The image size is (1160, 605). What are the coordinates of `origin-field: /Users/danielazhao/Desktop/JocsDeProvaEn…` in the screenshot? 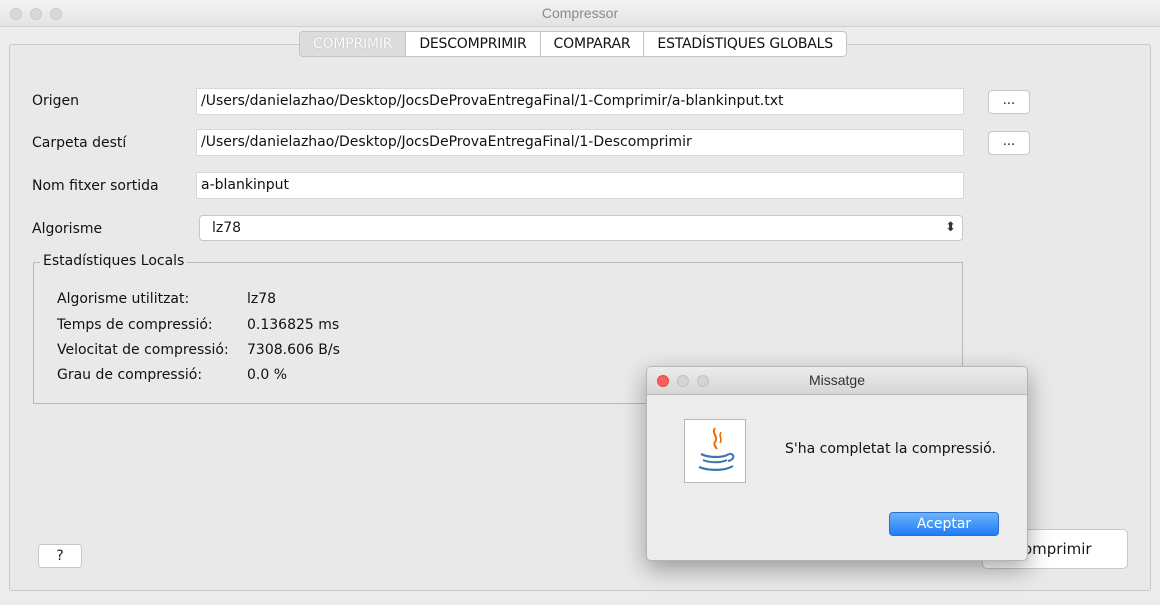 It's located at (580, 101).